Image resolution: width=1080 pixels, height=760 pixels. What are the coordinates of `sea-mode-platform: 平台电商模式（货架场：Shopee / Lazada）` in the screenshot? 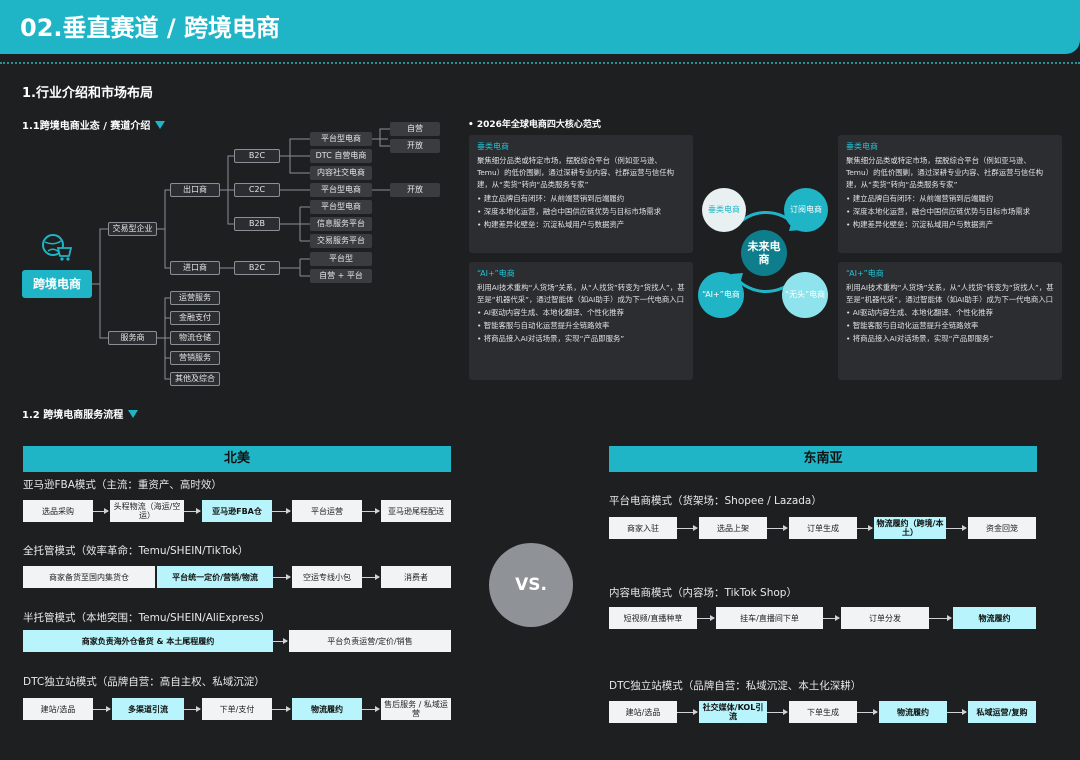 It's located at (715, 501).